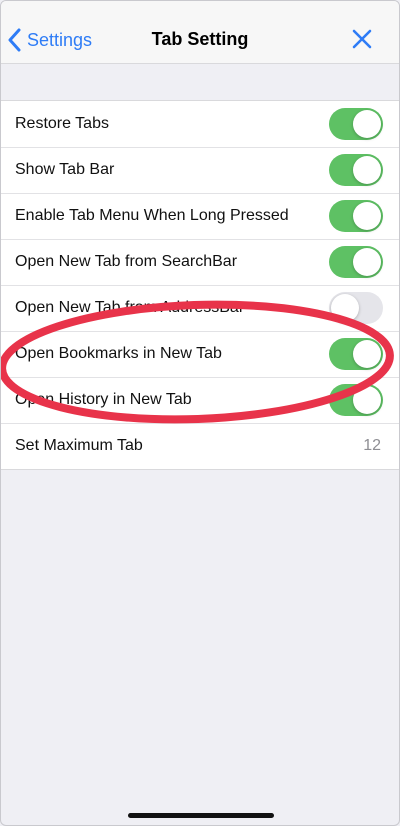 The height and width of the screenshot is (826, 400). Describe the element at coordinates (152, 215) in the screenshot. I see `setting-label: Enable Tab Menu When Long Pressed` at that location.